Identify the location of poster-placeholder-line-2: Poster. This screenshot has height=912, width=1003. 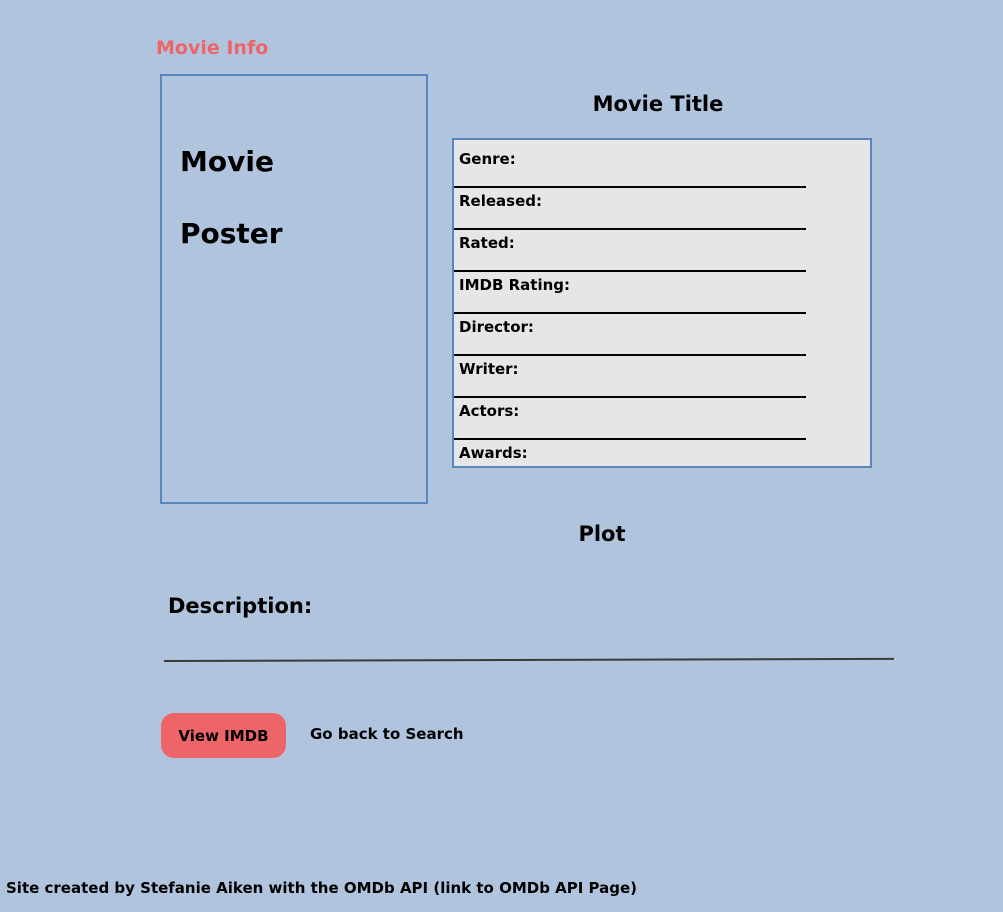
(231, 233).